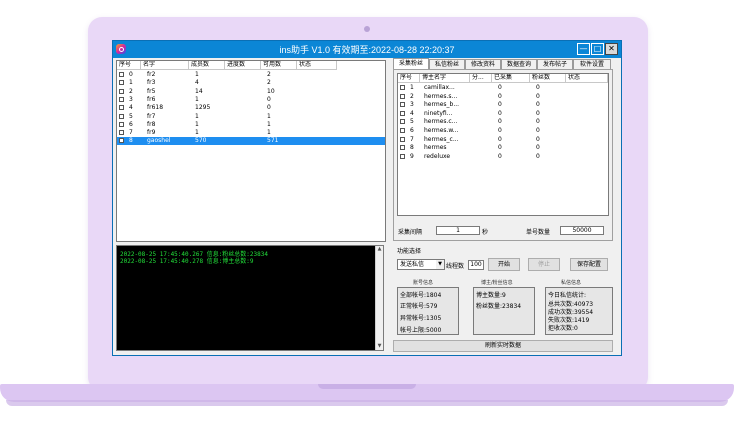 The height and width of the screenshot is (432, 734). Describe the element at coordinates (412, 156) in the screenshot. I see `cell-idx: 9` at that location.